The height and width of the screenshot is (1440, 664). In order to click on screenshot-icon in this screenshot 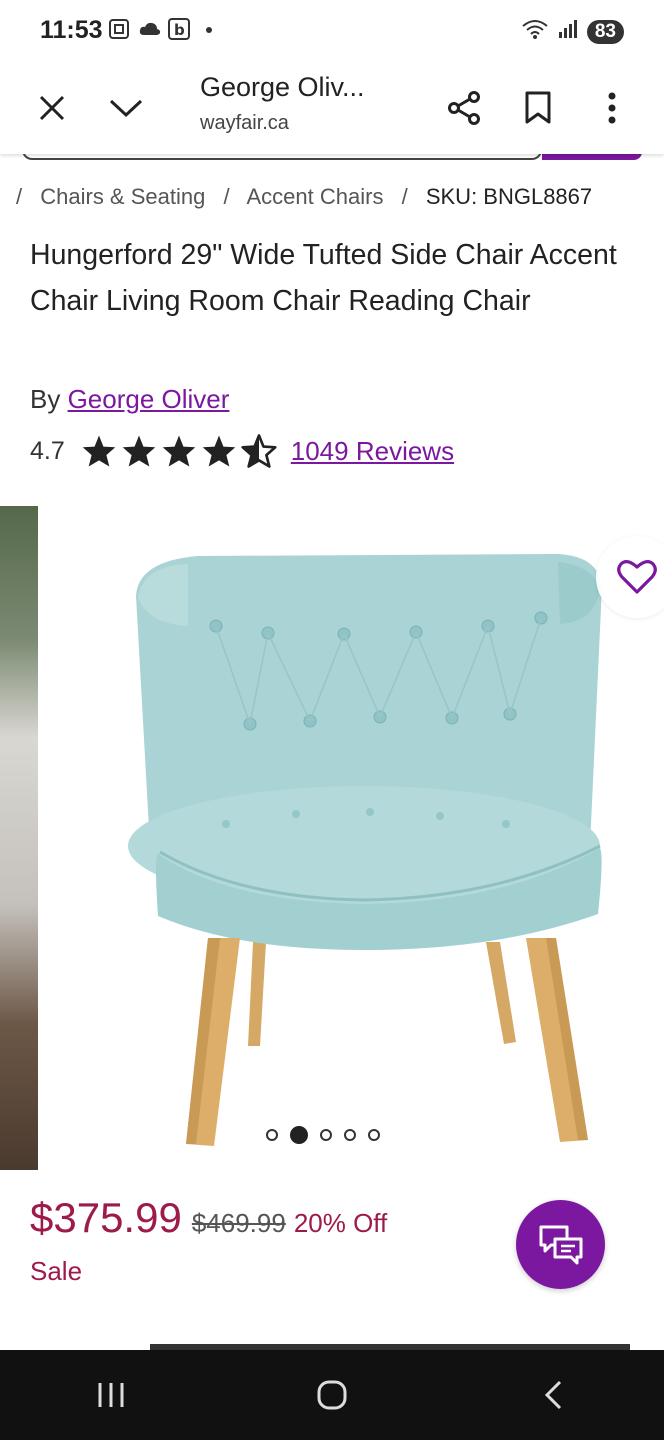, I will do `click(119, 29)`.